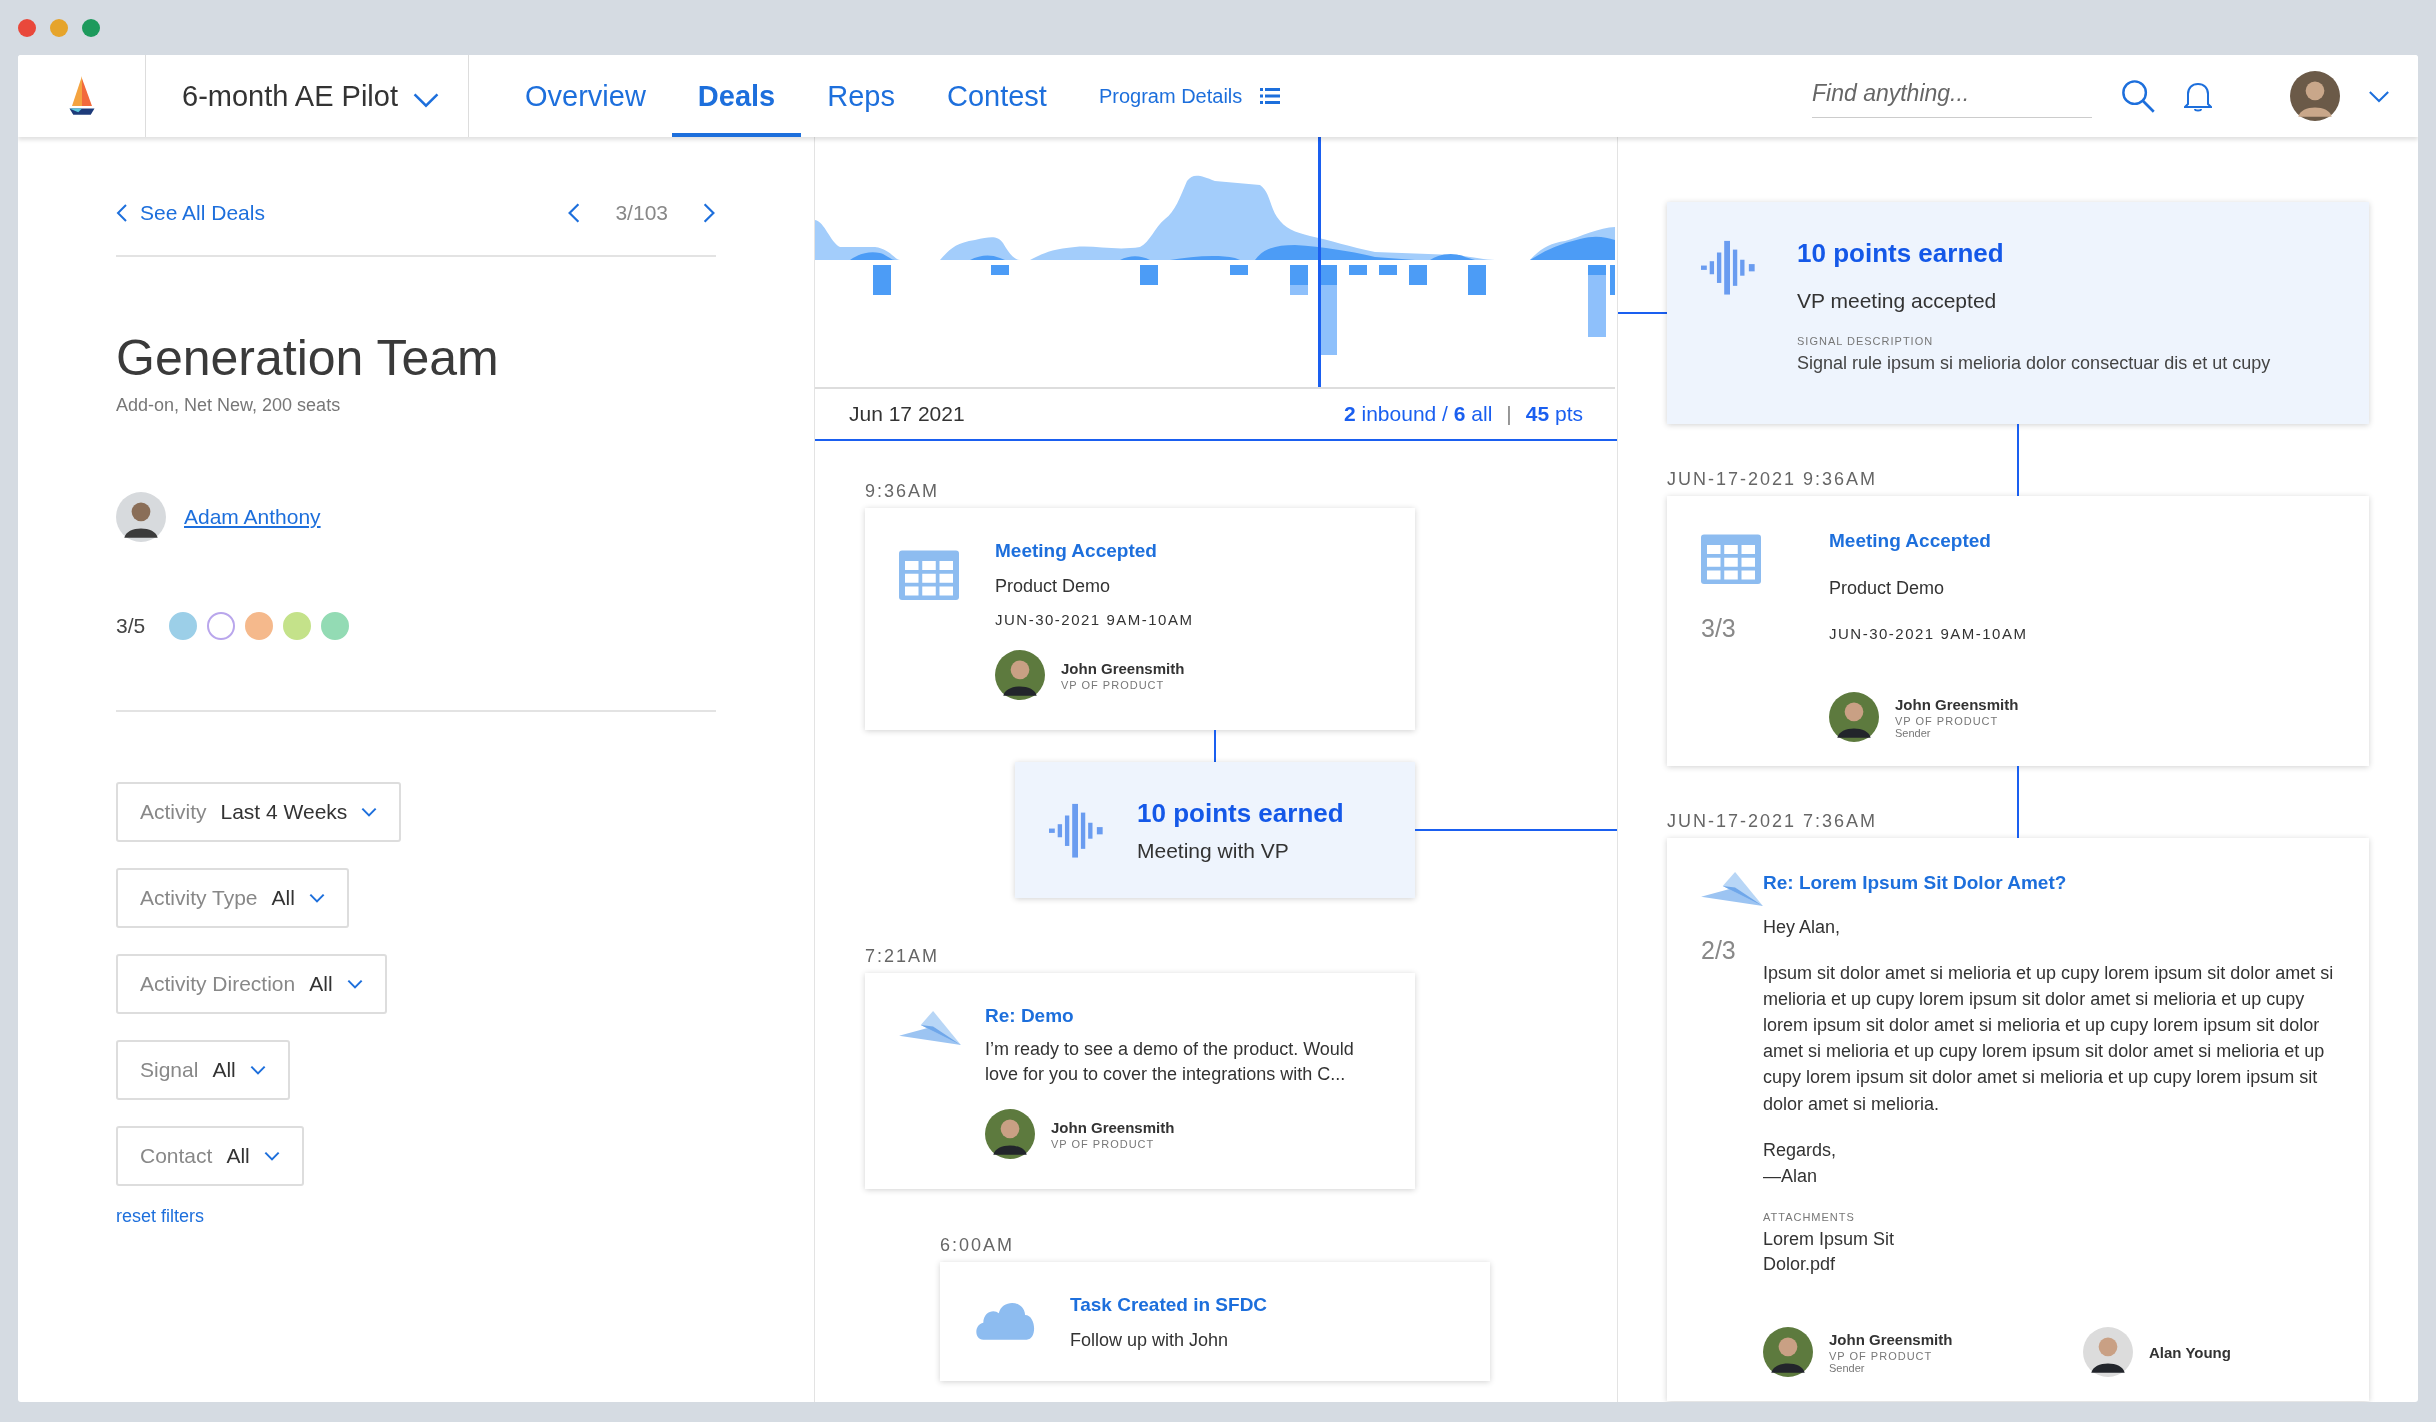  Describe the element at coordinates (1843, 1252) in the screenshot. I see `attachment-link: Lorem Ipsum Sit Dolor.pdf` at that location.